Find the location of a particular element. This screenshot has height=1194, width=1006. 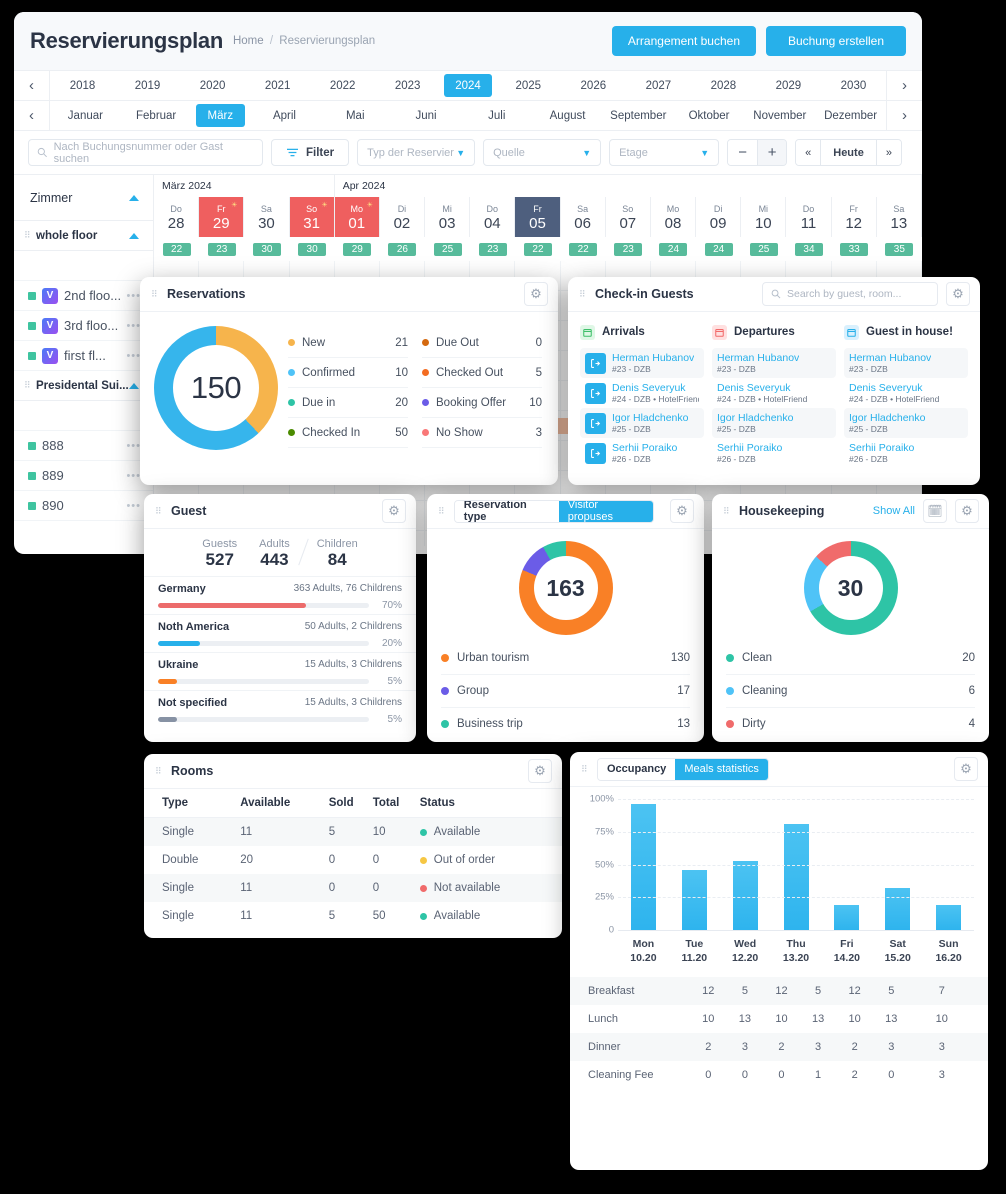

calendar-room-row: 890 ••• is located at coordinates (83, 506).